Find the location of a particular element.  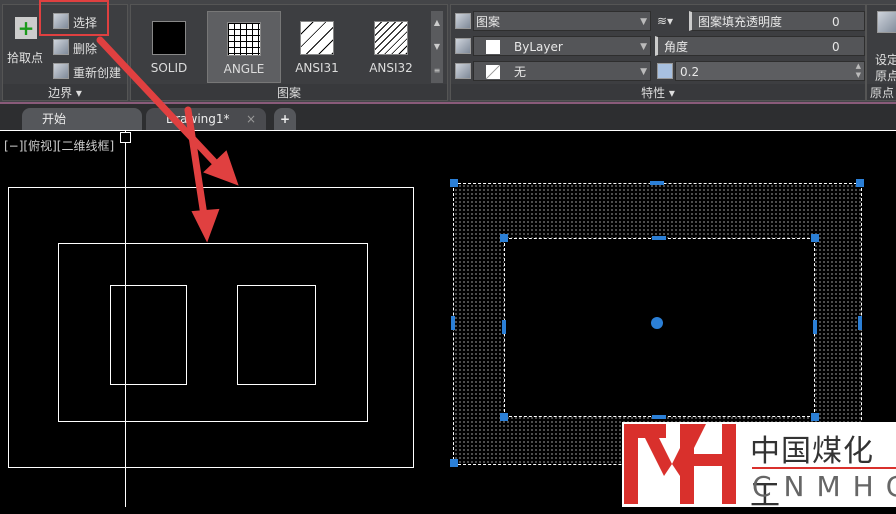

watermark-logo is located at coordinates (680, 464).